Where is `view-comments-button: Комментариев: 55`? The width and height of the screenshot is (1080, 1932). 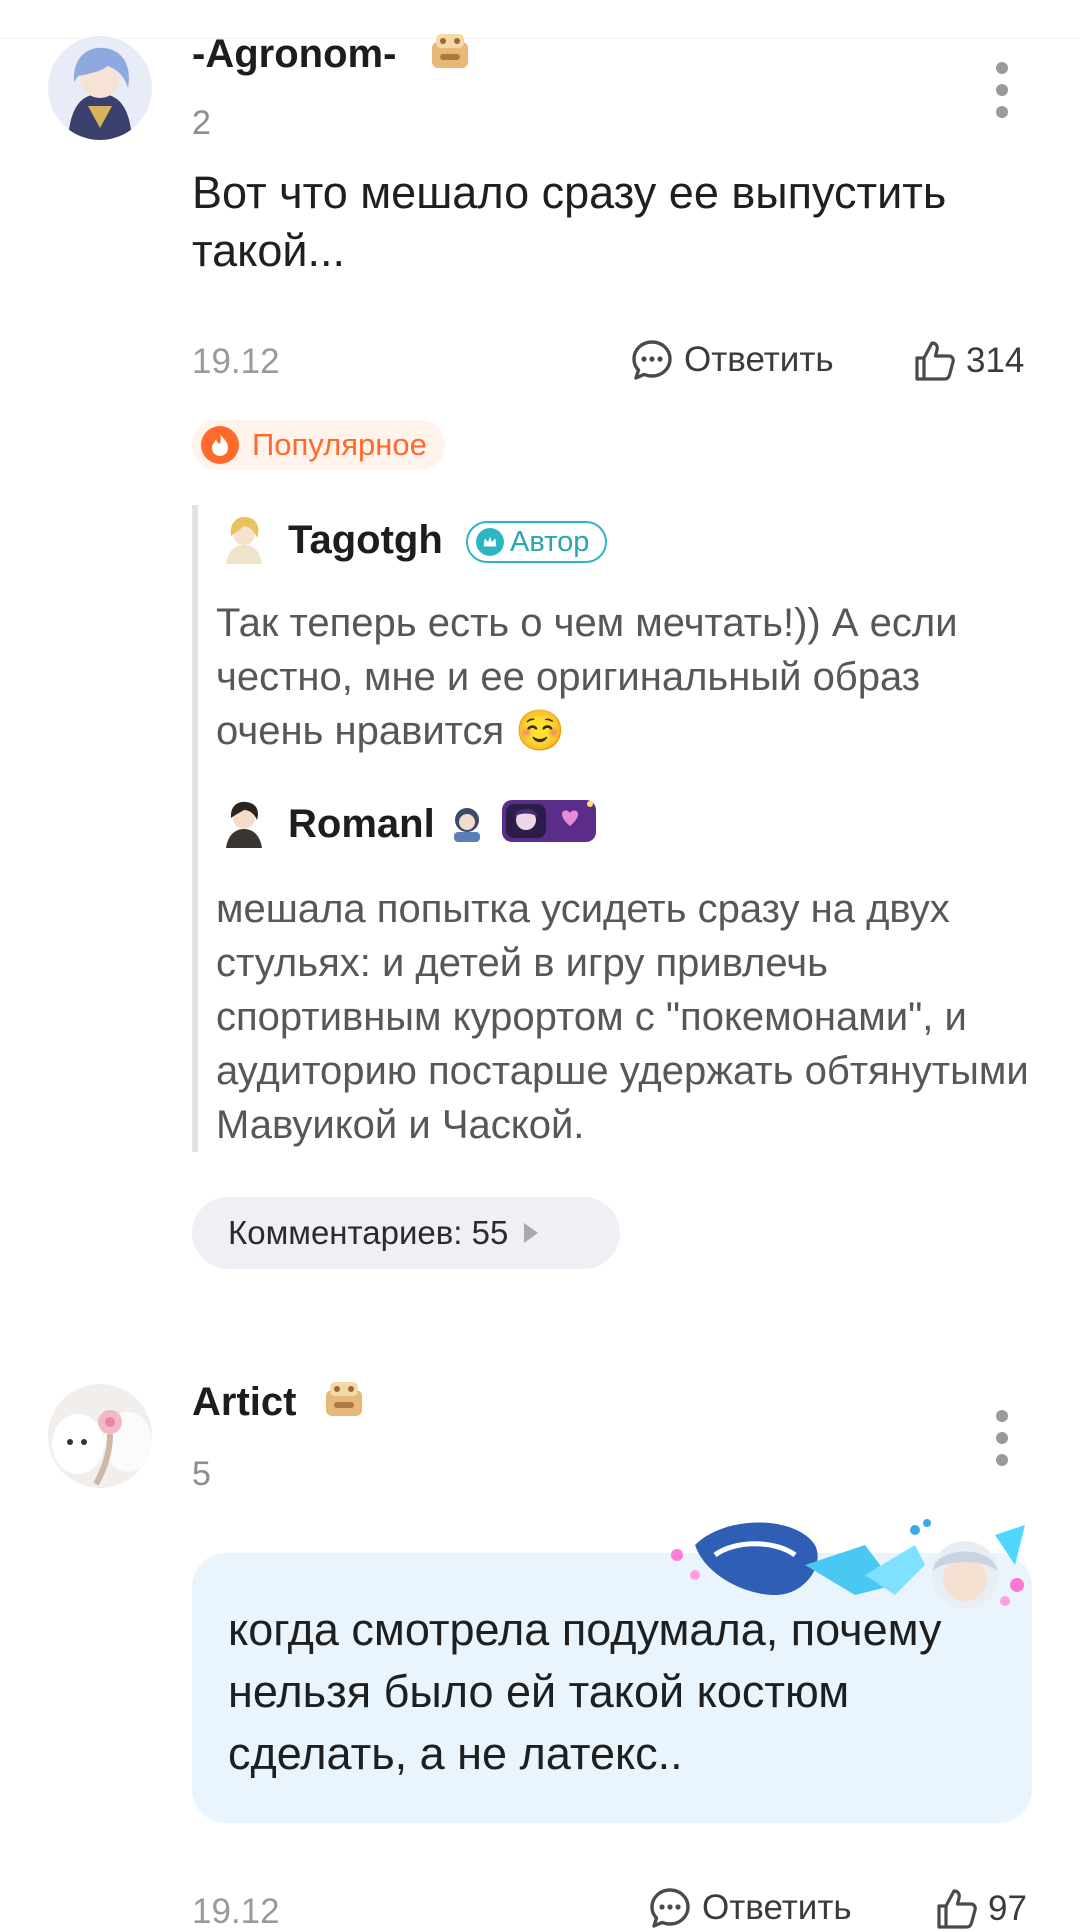 view-comments-button: Комментариев: 55 is located at coordinates (406, 1233).